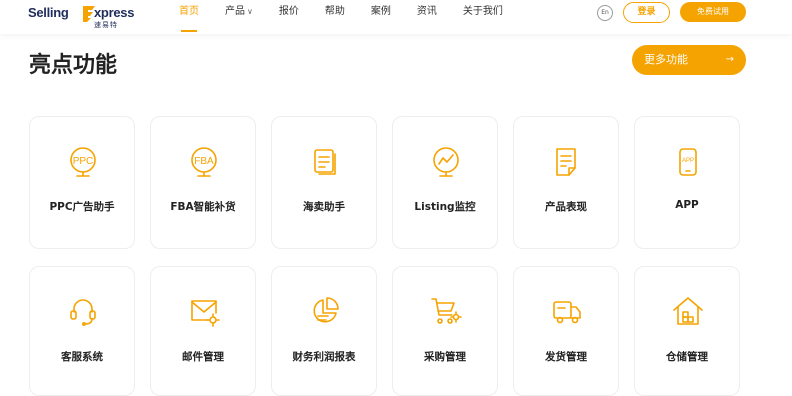 Image resolution: width=792 pixels, height=396 pixels. I want to click on feature-card-shipping-management: 发货管理, so click(566, 331).